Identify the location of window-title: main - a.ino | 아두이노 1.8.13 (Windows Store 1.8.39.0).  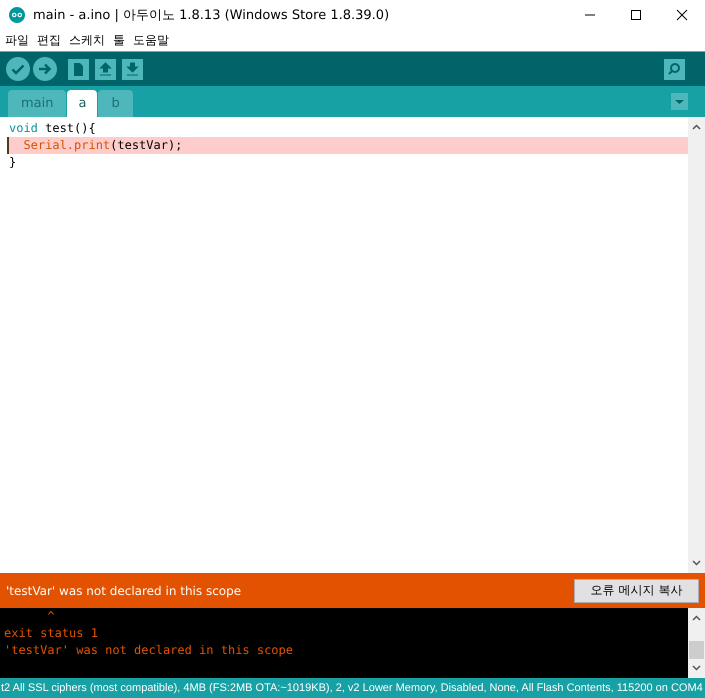
(211, 15).